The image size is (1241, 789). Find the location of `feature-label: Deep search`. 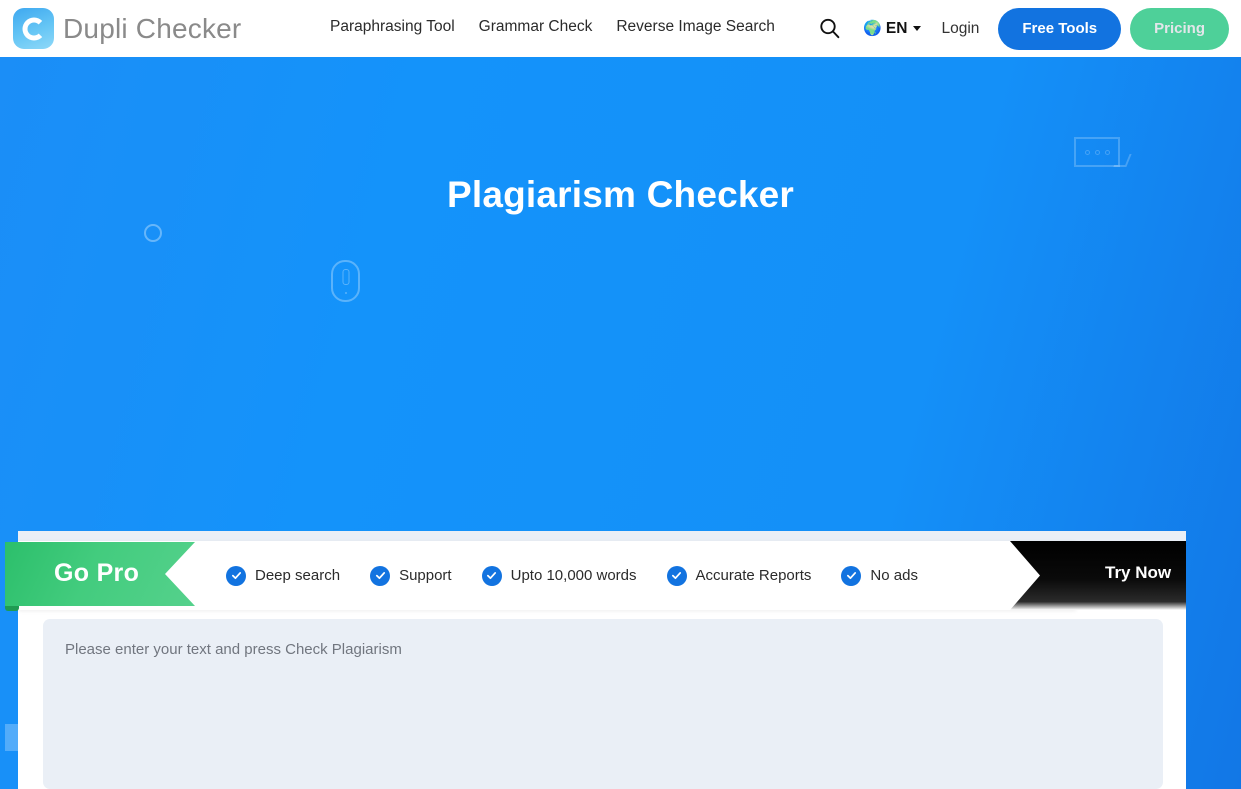

feature-label: Deep search is located at coordinates (298, 575).